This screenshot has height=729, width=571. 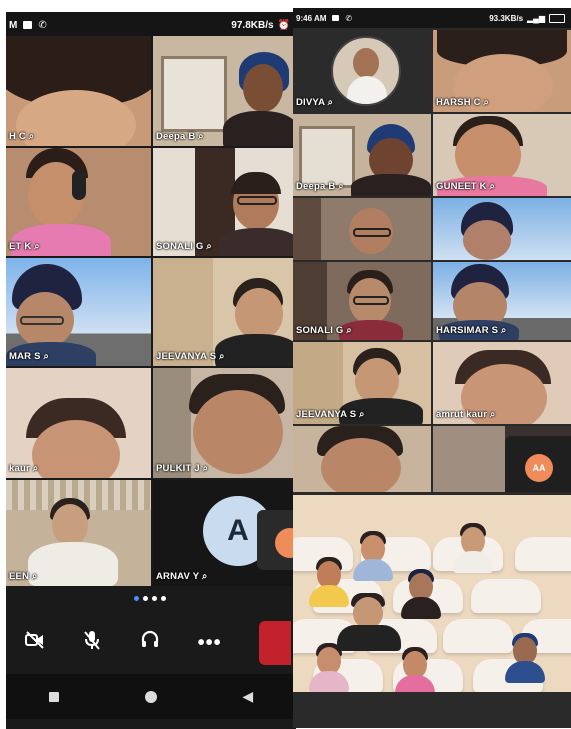 I want to click on participant-name: kaur ⌕, so click(x=24, y=468).